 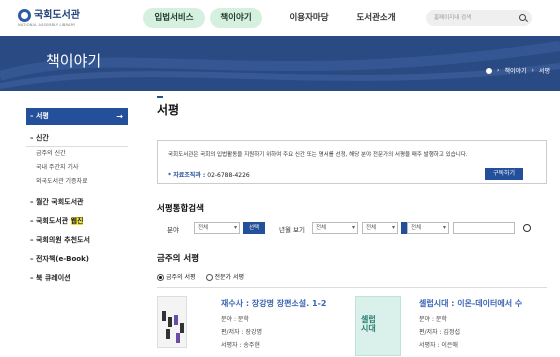 What do you see at coordinates (470, 303) in the screenshot?
I see `book-title: 셀럽시대 : 이온-데이터에서 수` at bounding box center [470, 303].